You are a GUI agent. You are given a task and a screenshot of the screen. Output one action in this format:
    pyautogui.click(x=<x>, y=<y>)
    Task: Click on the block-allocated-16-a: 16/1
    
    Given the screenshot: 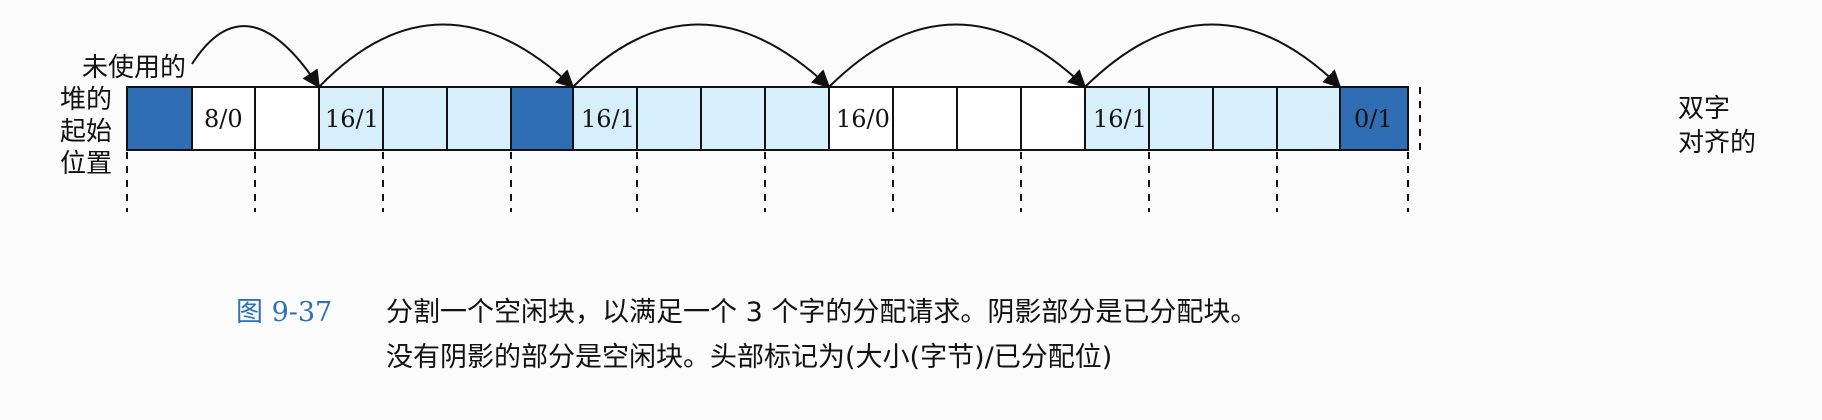 What is the action you would take?
    pyautogui.click(x=446, y=118)
    